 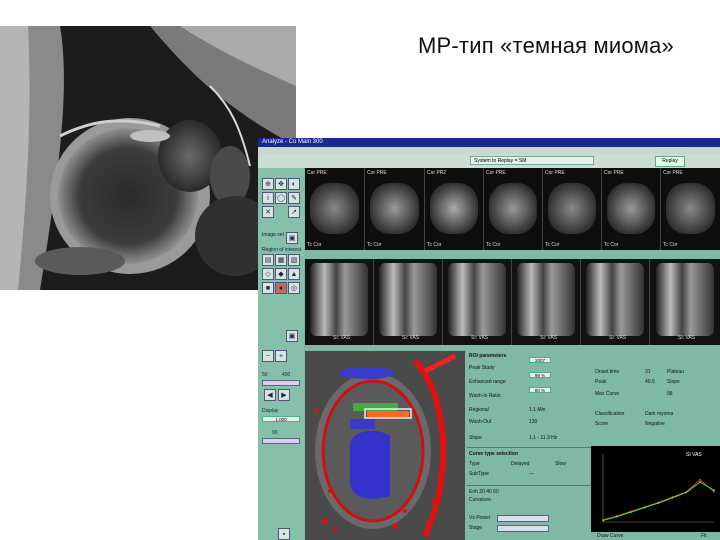 What do you see at coordinates (648, 372) in the screenshot?
I see `class-value-0: 31` at bounding box center [648, 372].